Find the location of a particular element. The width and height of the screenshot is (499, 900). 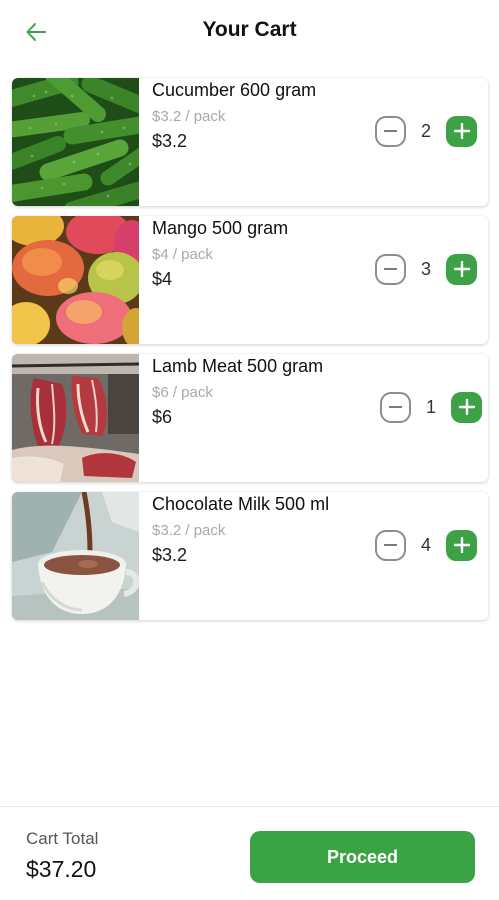

item-unit-price: $4 / pack is located at coordinates (182, 254).